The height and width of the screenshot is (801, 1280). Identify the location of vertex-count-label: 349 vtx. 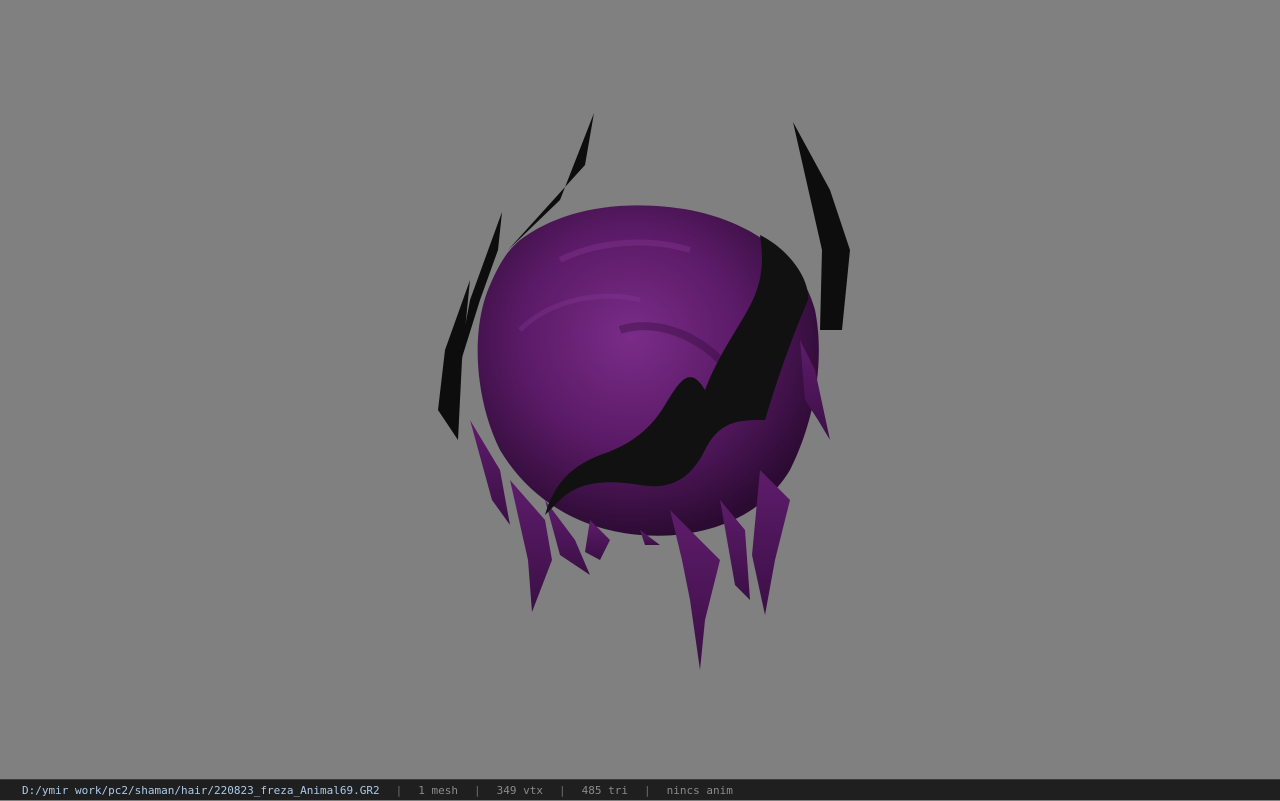
(519, 790).